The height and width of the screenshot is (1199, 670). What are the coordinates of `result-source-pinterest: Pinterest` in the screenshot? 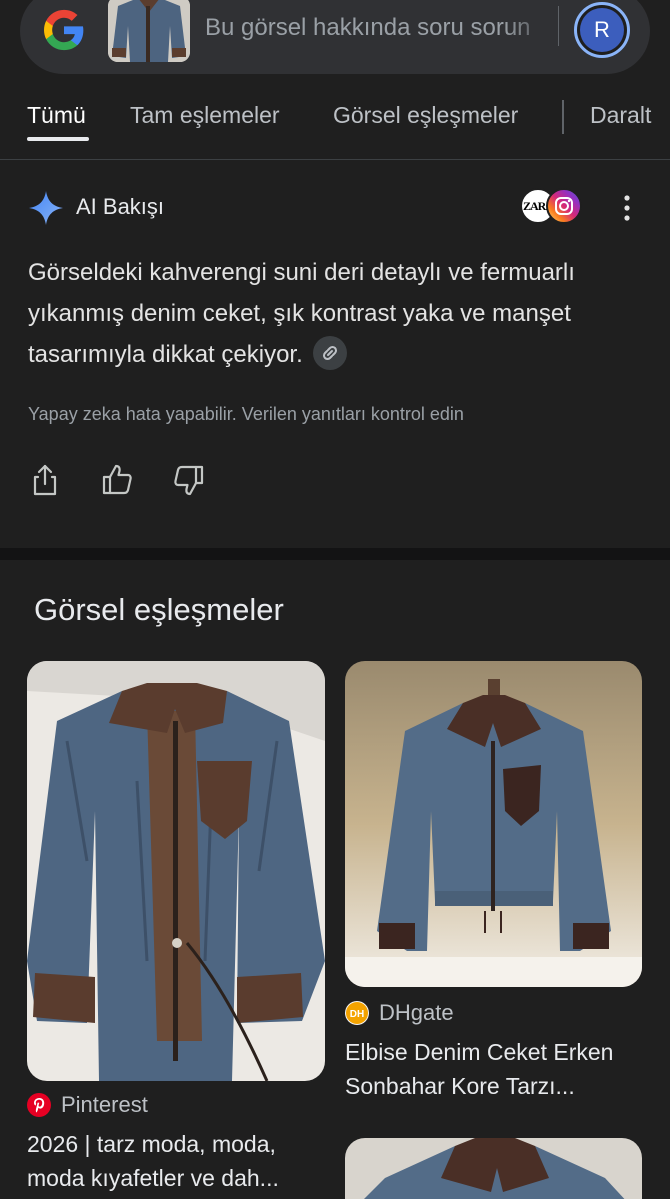 It's located at (87, 1105).